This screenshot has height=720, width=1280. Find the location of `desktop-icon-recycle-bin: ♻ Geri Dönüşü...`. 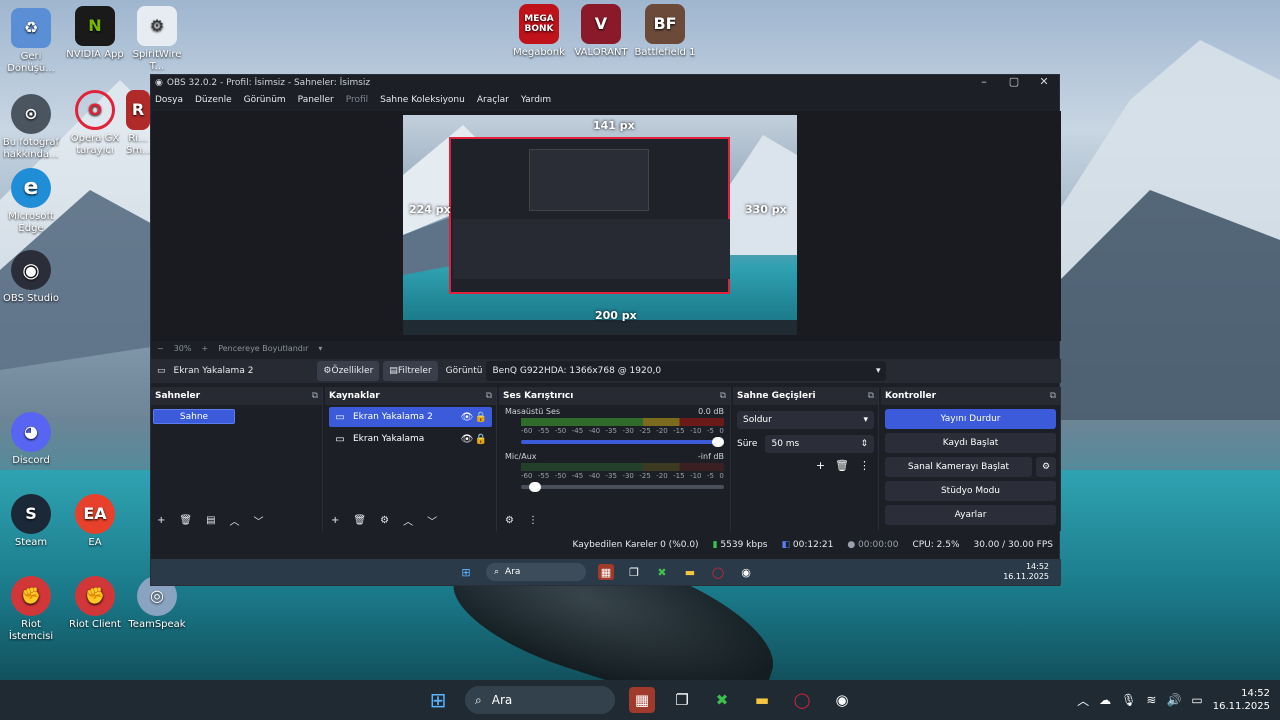

desktop-icon-recycle-bin: ♻ Geri Dönüşü... is located at coordinates (31, 41).